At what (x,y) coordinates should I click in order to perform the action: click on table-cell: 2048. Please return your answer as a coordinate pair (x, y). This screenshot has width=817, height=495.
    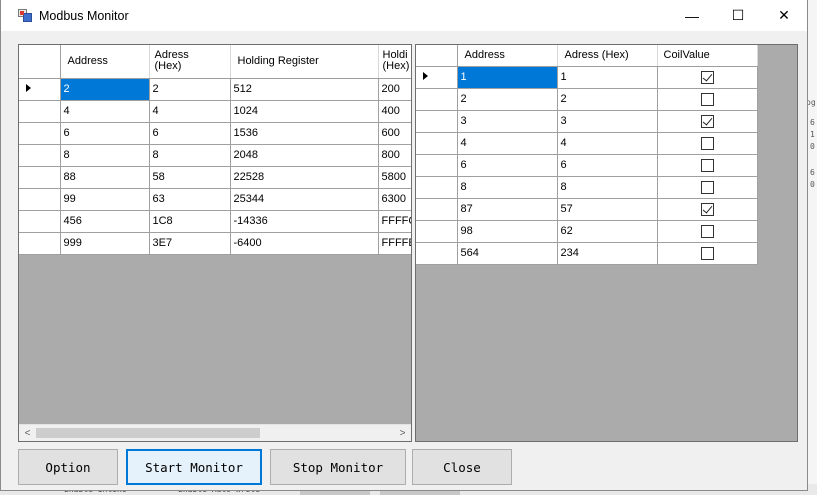
    Looking at the image, I should click on (304, 155).